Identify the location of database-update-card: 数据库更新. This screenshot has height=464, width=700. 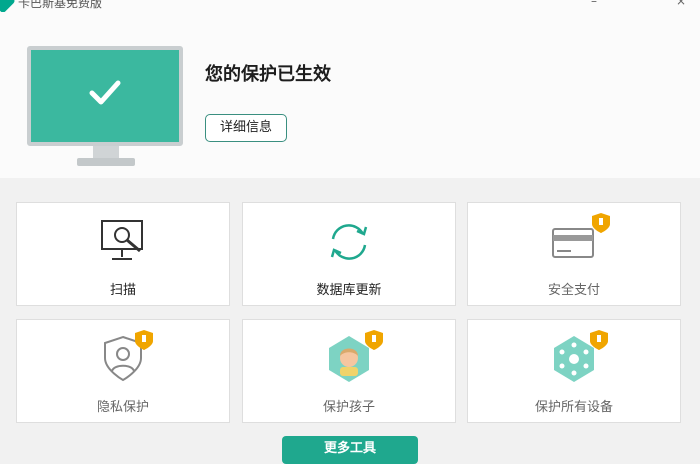
(349, 254).